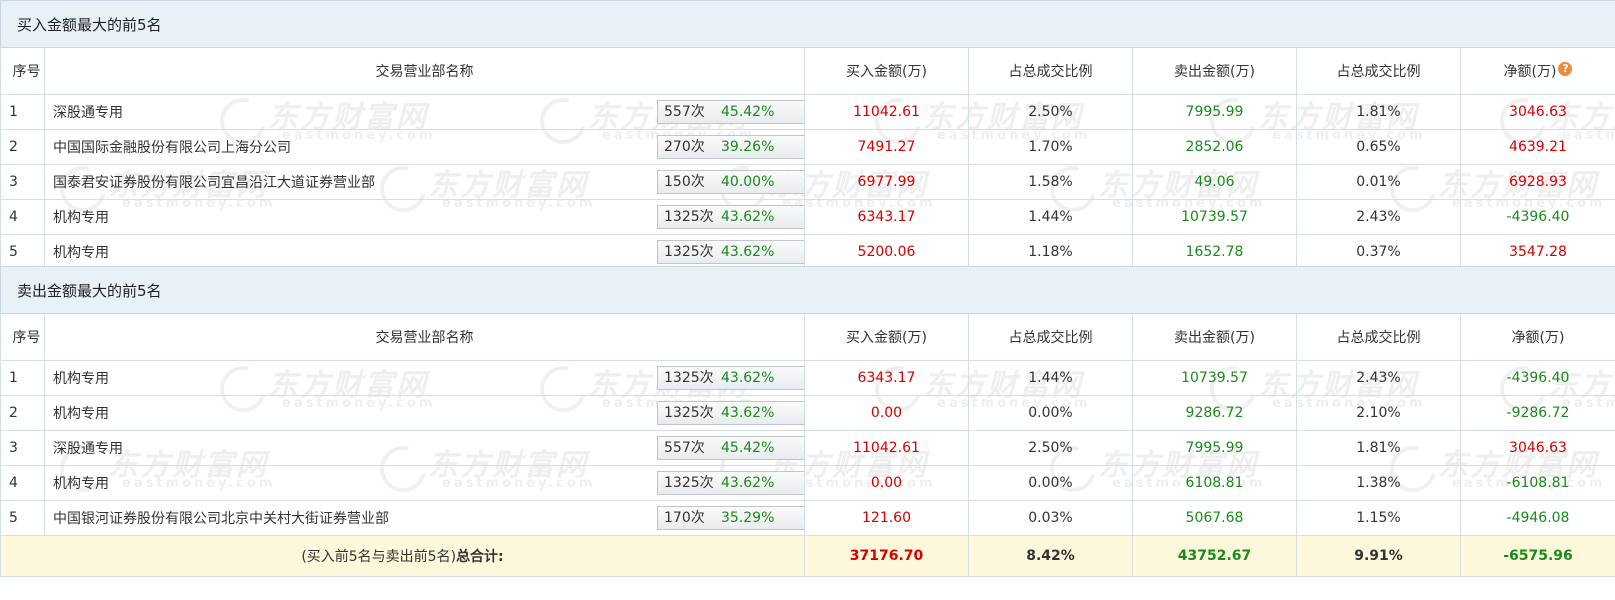 This screenshot has height=600, width=1615. I want to click on buy-ratio: 1.70%, so click(1050, 147).